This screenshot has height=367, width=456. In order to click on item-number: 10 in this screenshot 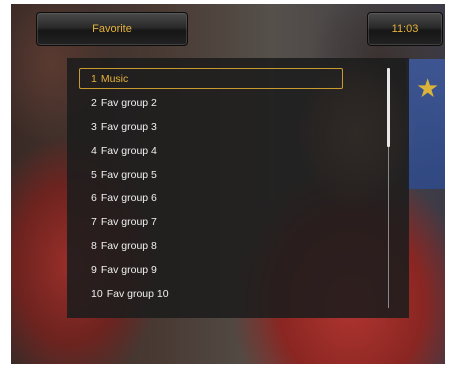, I will do `click(97, 294)`.